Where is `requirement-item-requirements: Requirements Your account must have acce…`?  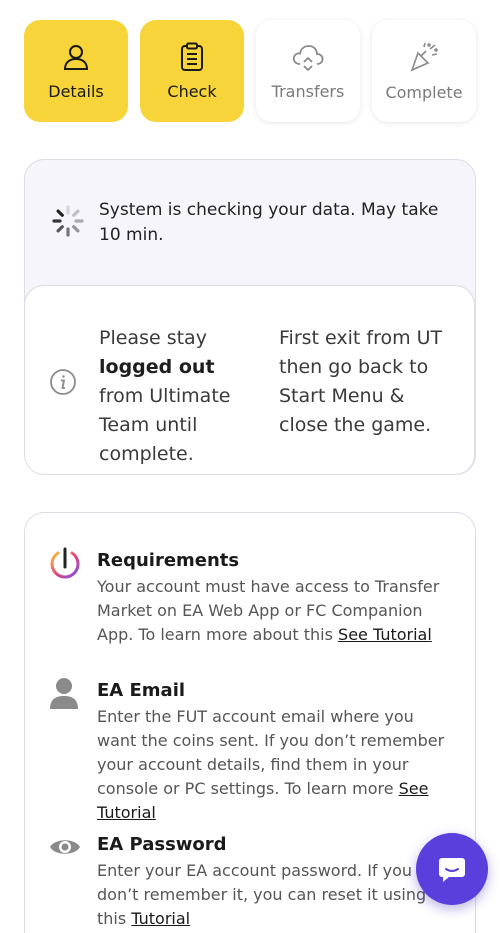
requirement-item-requirements: Requirements Your account must have acce… is located at coordinates (275, 598).